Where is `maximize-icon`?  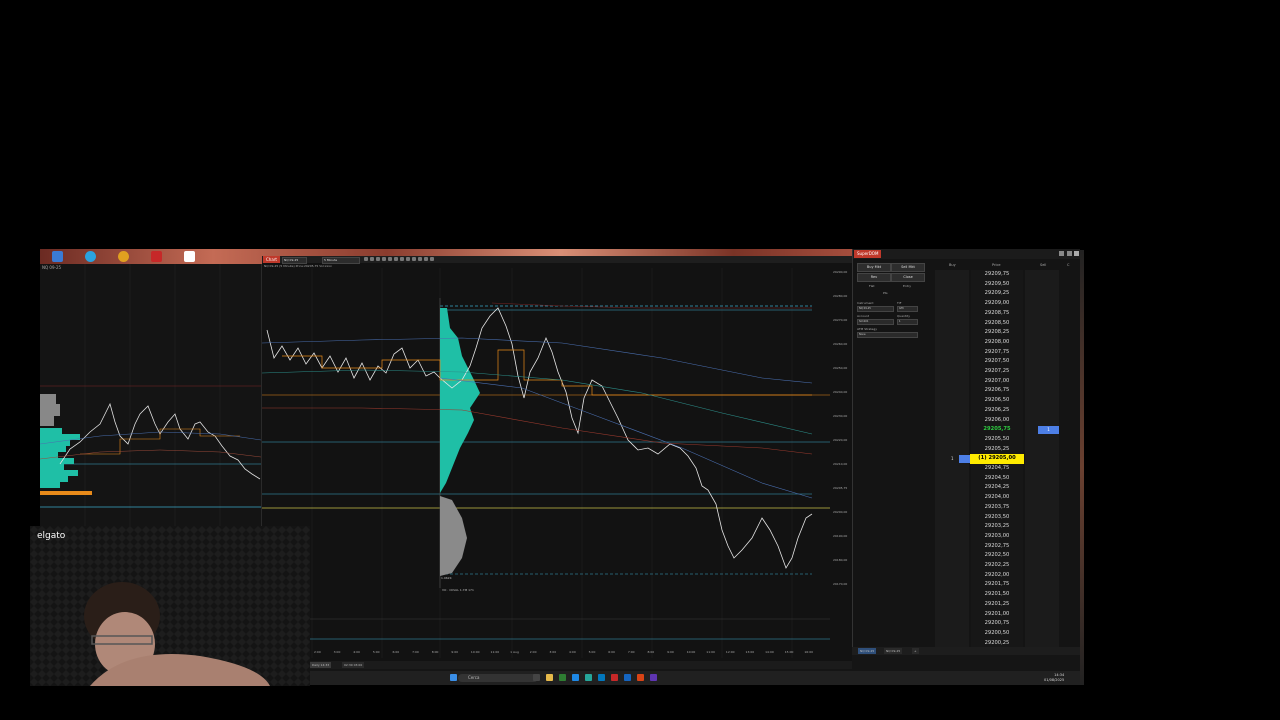 maximize-icon is located at coordinates (1069, 253).